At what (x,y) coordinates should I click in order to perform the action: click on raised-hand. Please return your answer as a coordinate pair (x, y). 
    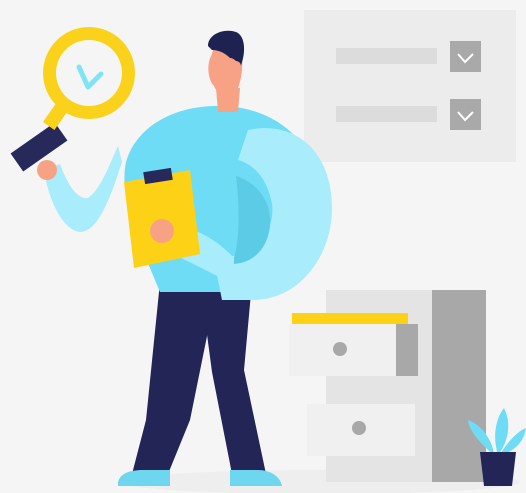
    Looking at the image, I should click on (47, 170).